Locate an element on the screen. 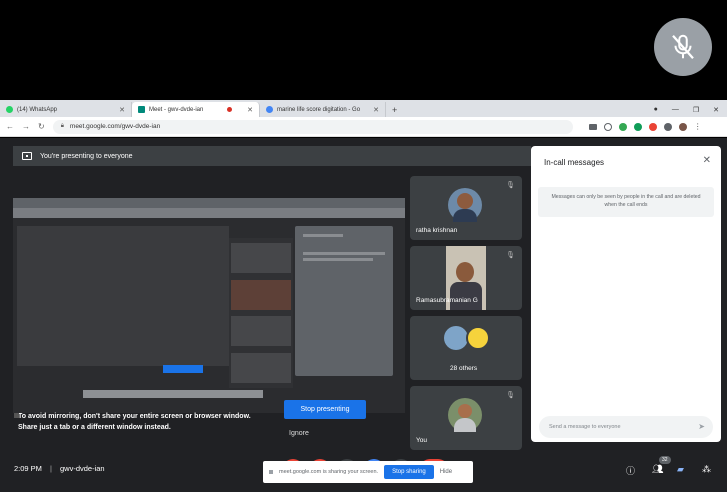 The height and width of the screenshot is (492, 727). tab-docs: marine life score digitation - Go ✕ is located at coordinates (323, 109).